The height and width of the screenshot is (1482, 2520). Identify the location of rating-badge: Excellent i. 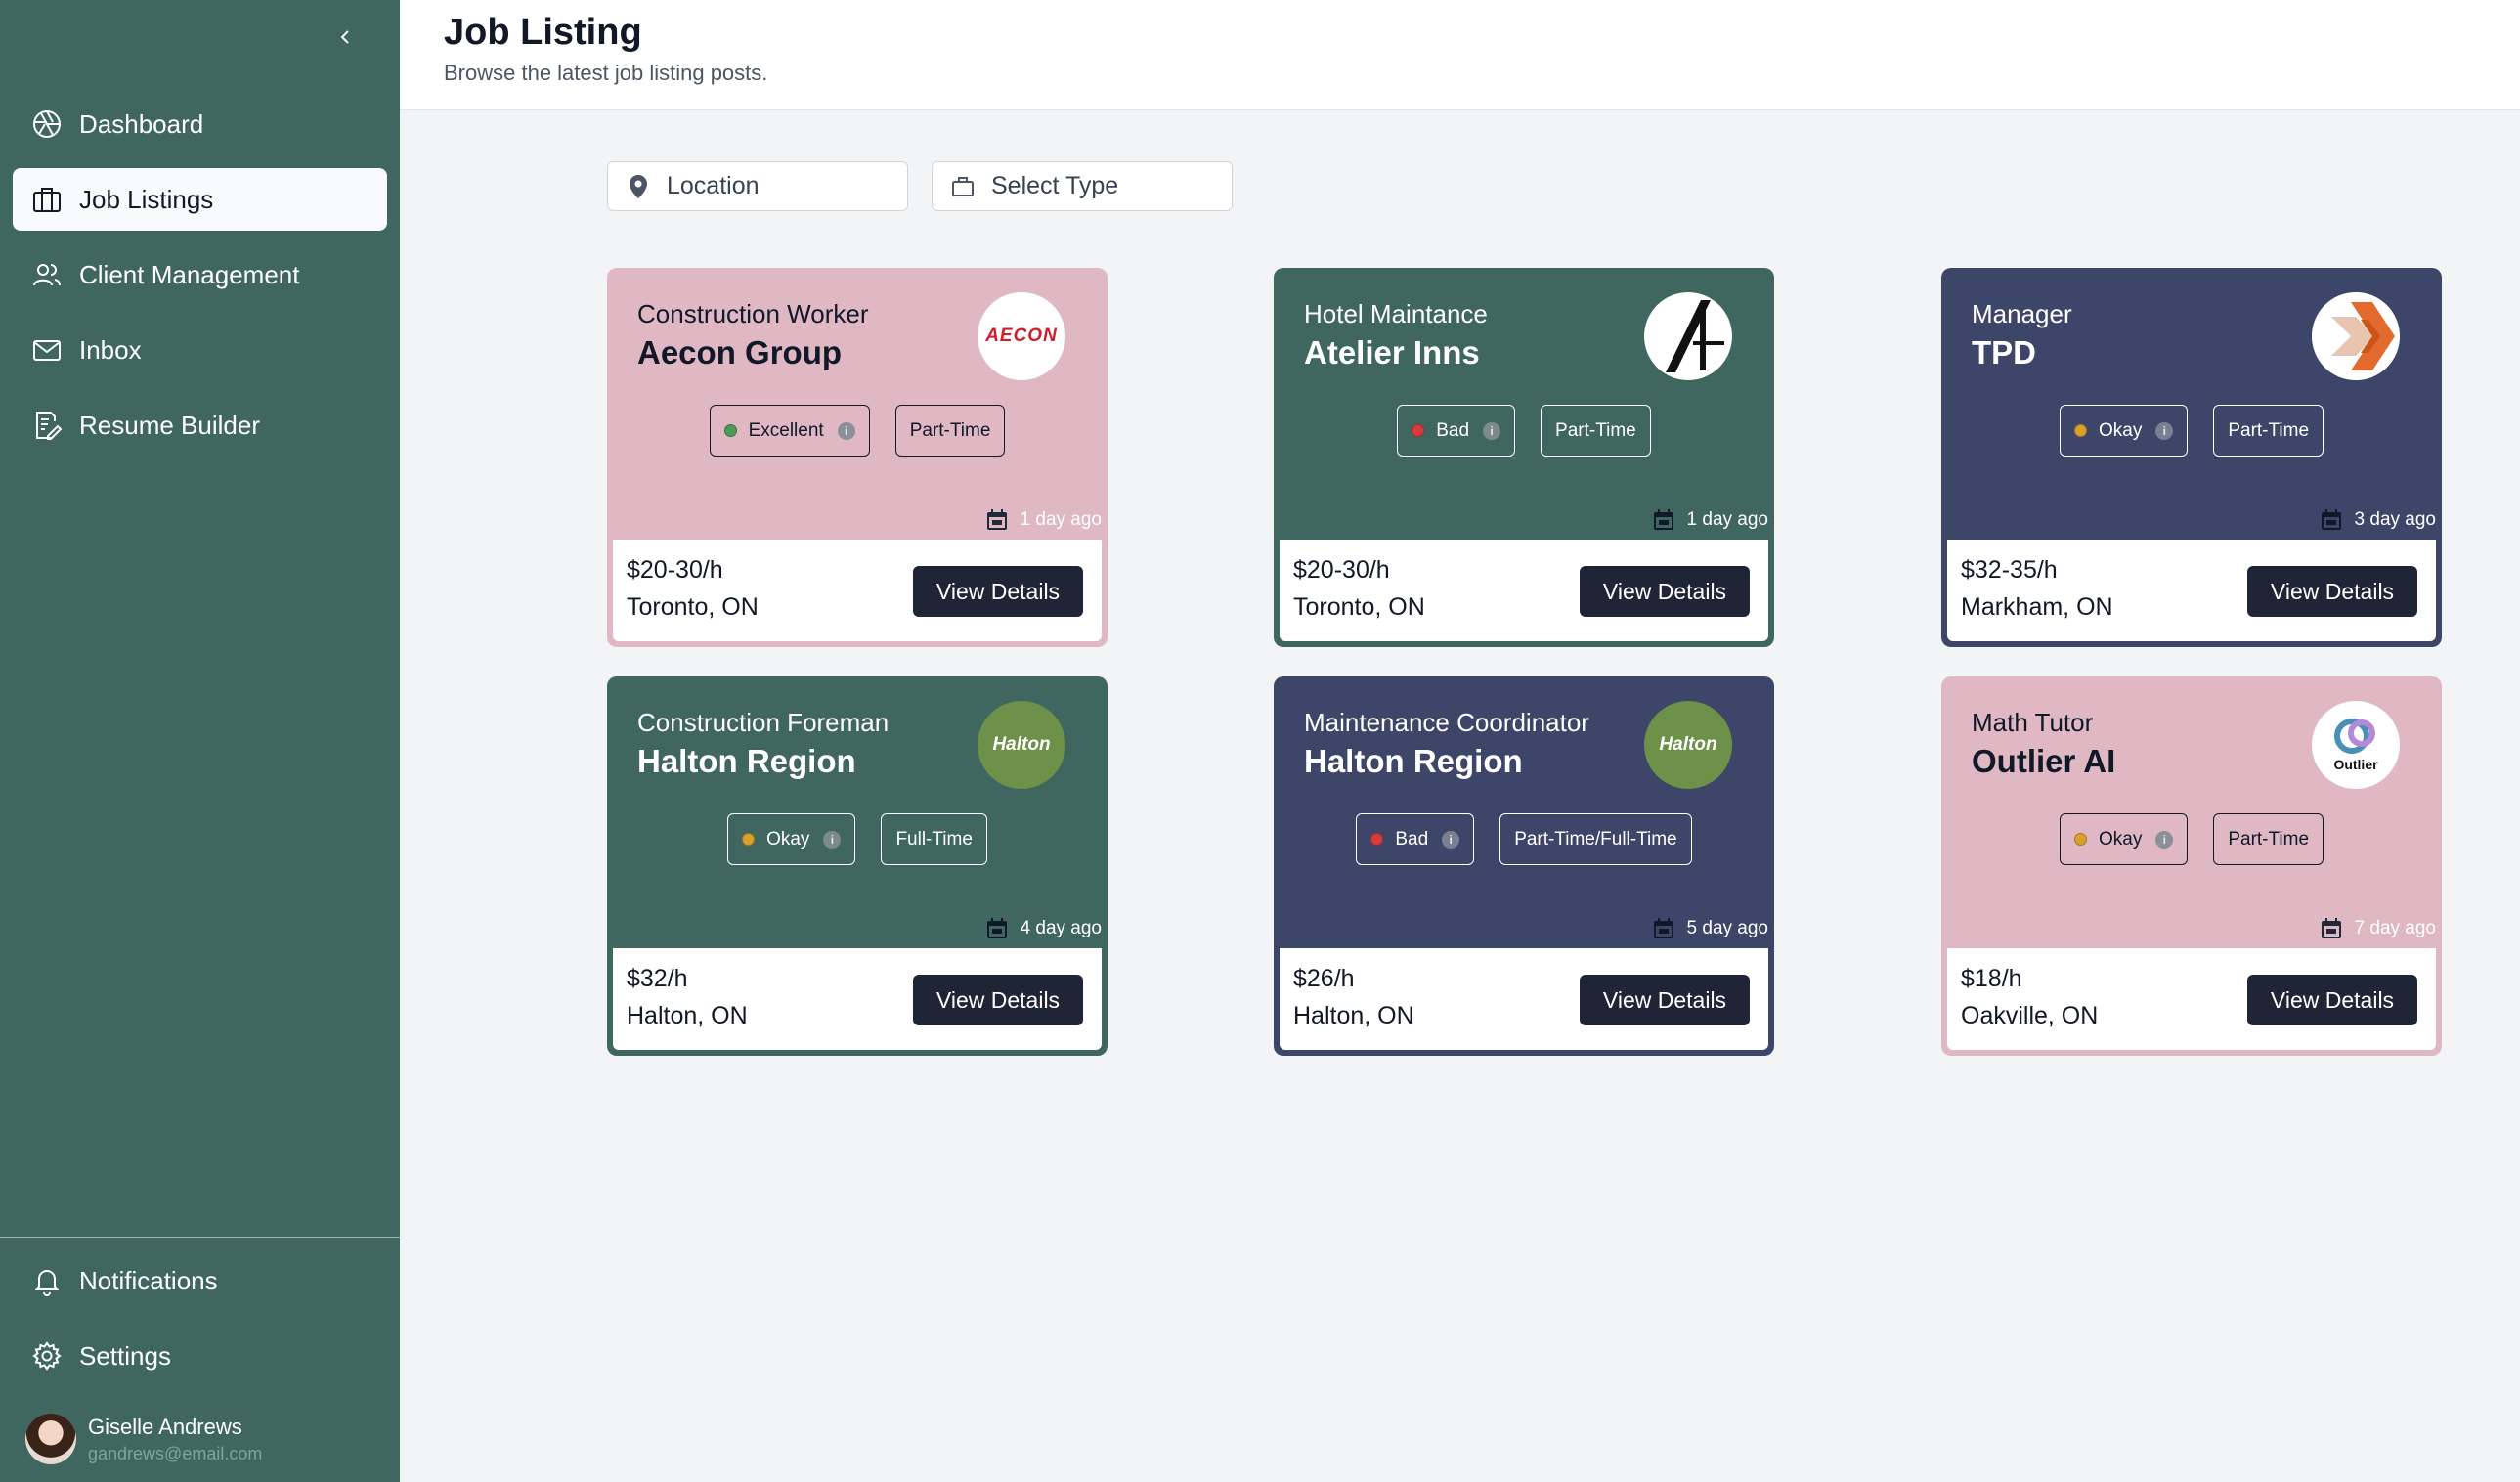
(789, 431).